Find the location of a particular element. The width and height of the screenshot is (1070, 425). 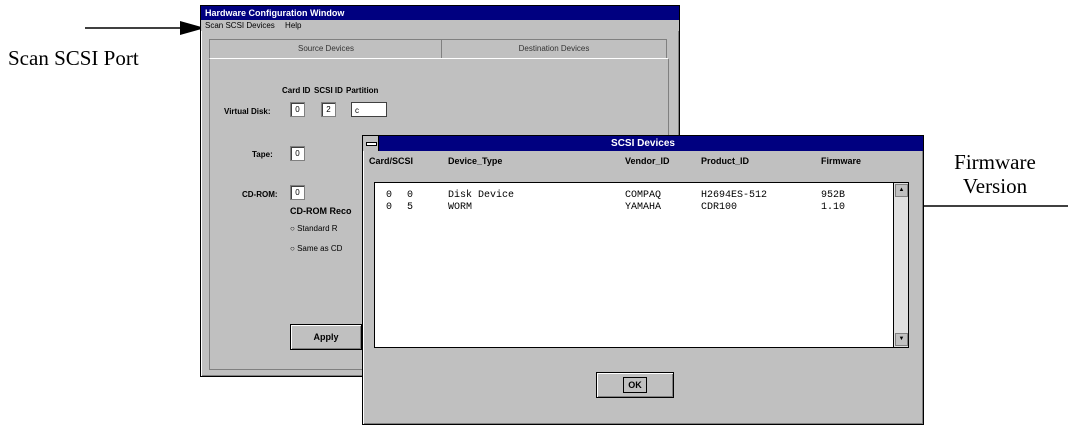

scroll-down-icon: ▼ is located at coordinates (901, 339).